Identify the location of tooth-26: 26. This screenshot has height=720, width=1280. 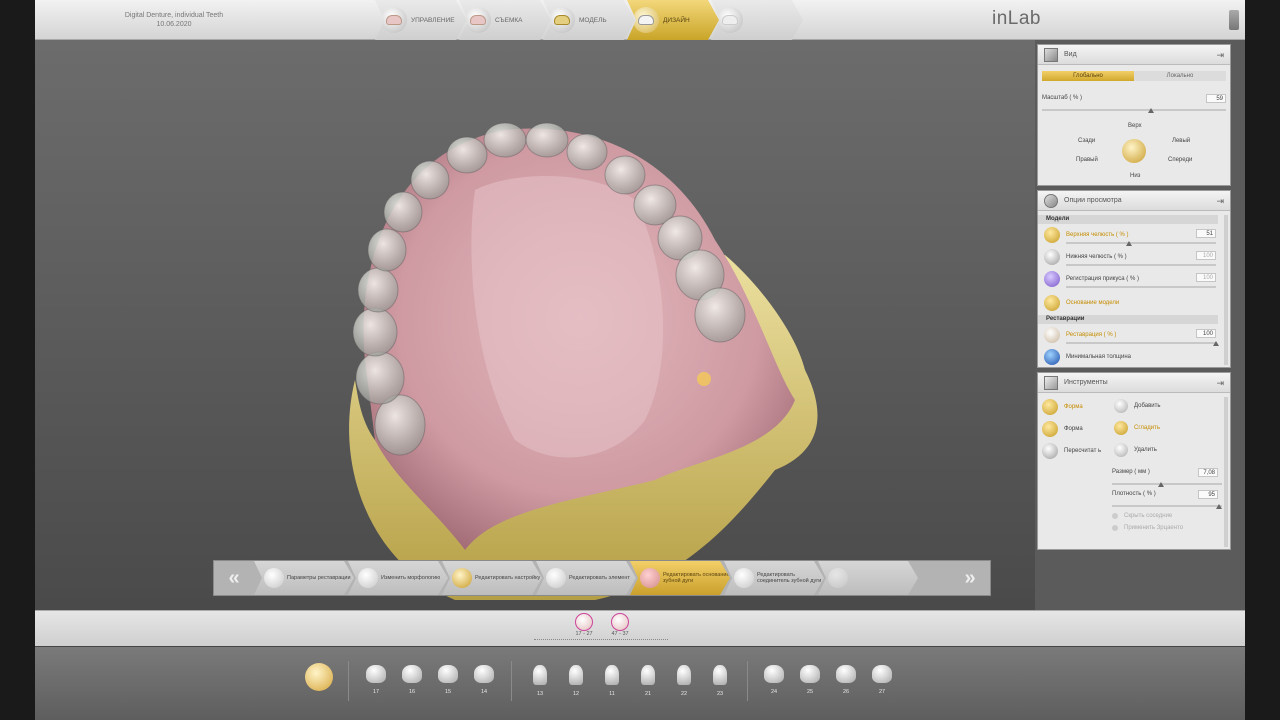
(846, 680).